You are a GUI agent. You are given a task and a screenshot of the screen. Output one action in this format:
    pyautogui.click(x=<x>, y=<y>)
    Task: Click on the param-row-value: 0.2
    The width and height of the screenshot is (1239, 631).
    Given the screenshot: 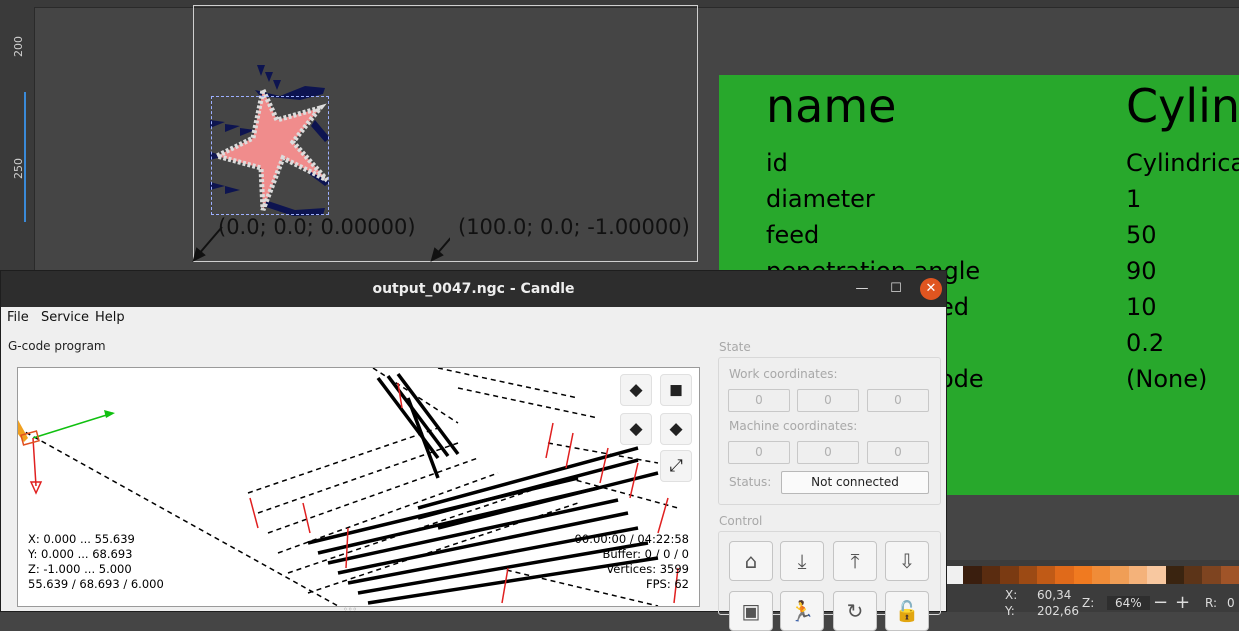 What is the action you would take?
    pyautogui.click(x=1145, y=343)
    